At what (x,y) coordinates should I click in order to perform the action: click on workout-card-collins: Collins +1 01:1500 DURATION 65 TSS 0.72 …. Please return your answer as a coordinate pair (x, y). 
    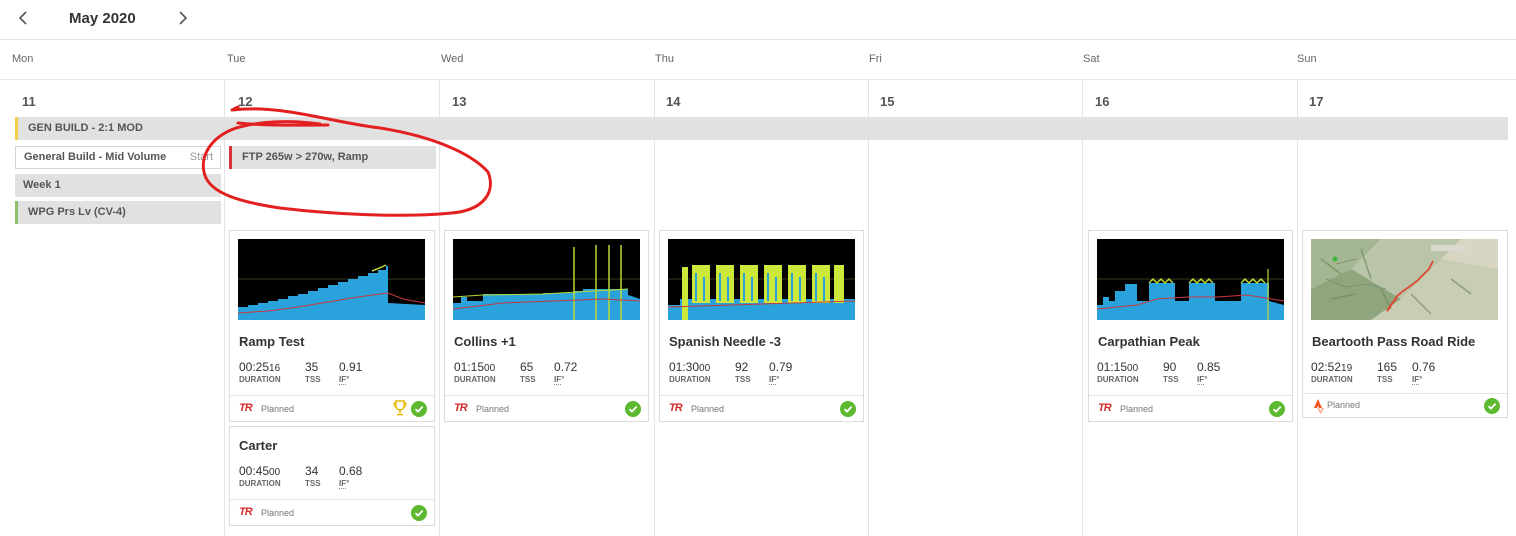
    Looking at the image, I should click on (546, 326).